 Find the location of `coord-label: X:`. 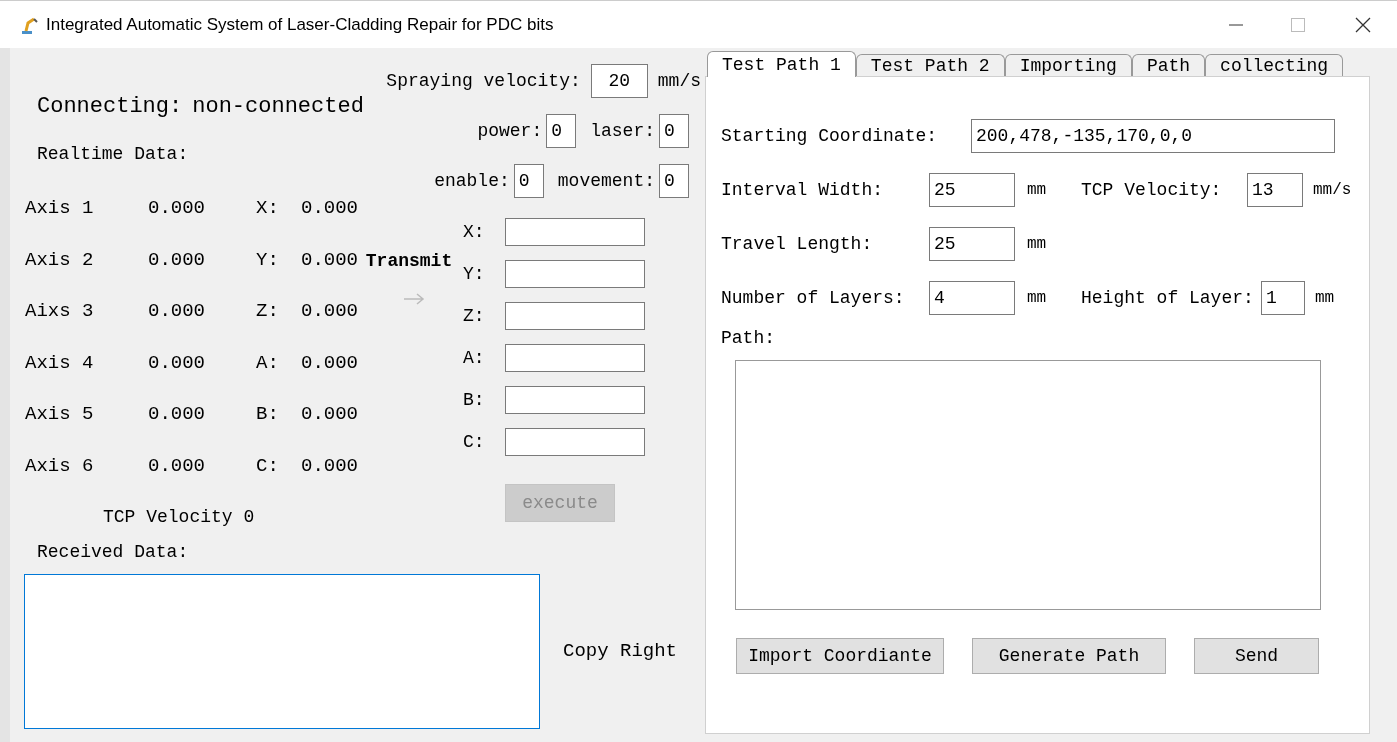

coord-label: X: is located at coordinates (268, 208).